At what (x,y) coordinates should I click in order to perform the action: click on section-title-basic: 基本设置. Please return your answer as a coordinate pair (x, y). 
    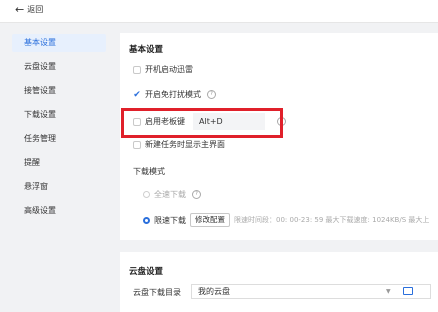
    Looking at the image, I should click on (146, 50).